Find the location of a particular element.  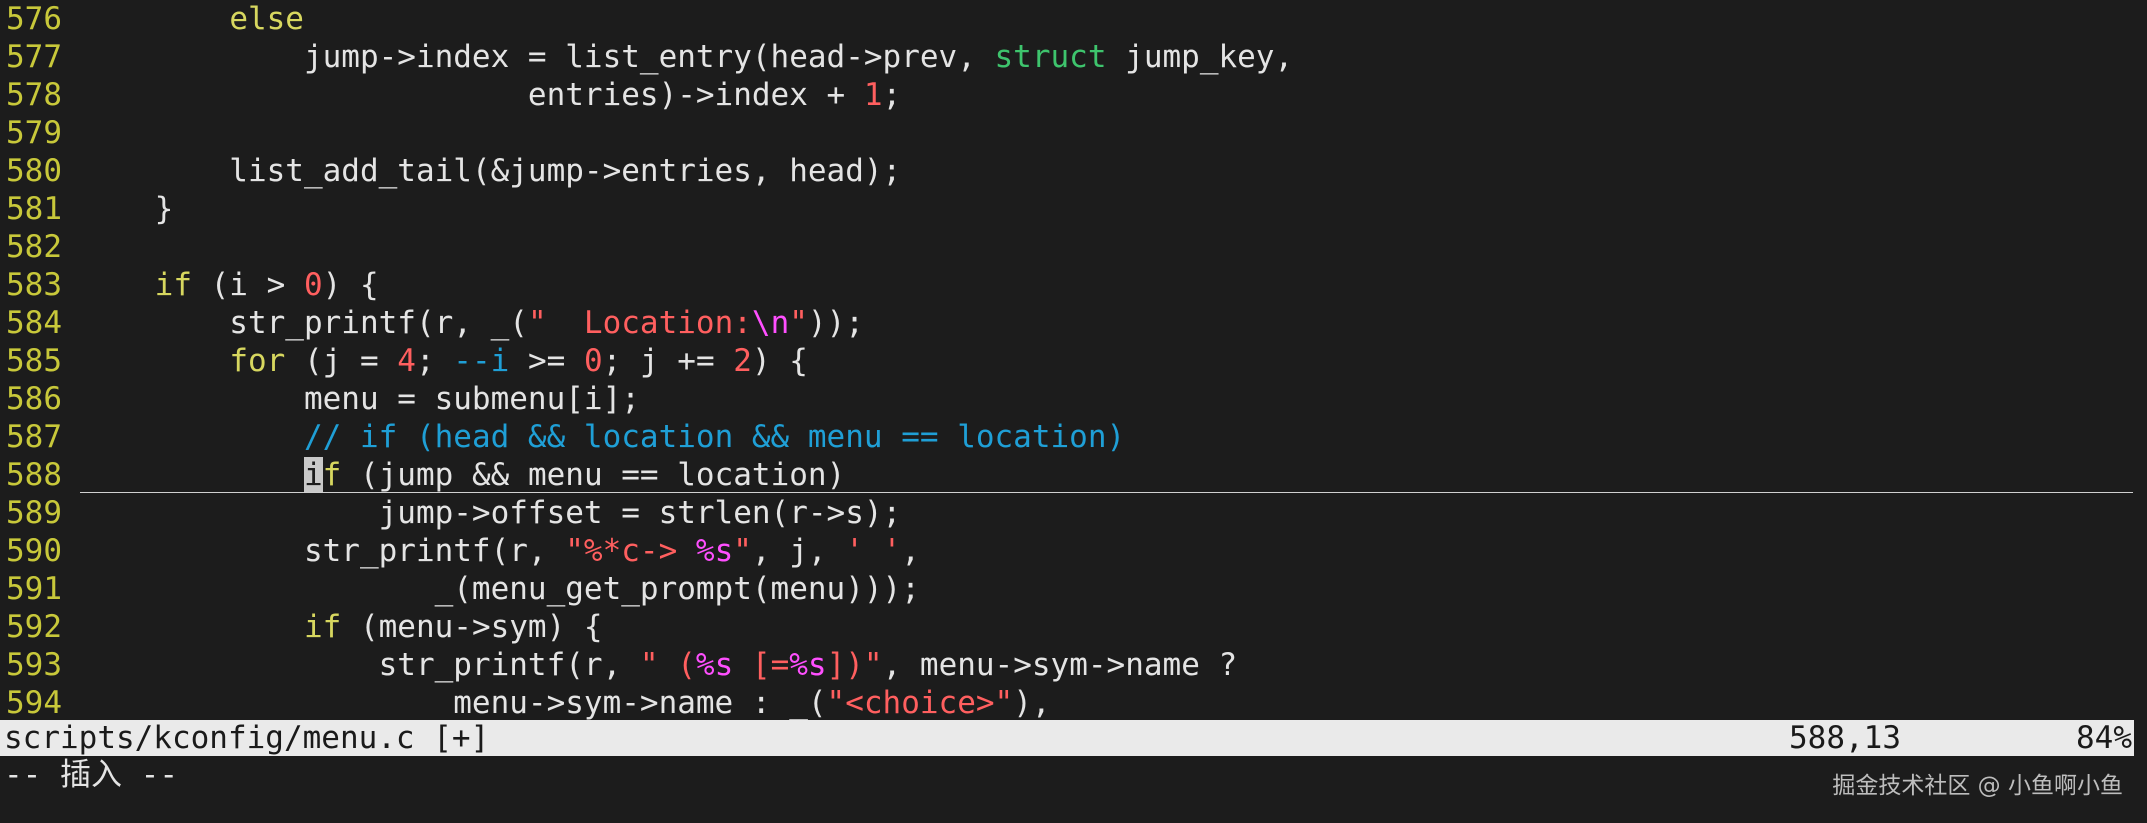

number-token: 1 is located at coordinates (873, 95).